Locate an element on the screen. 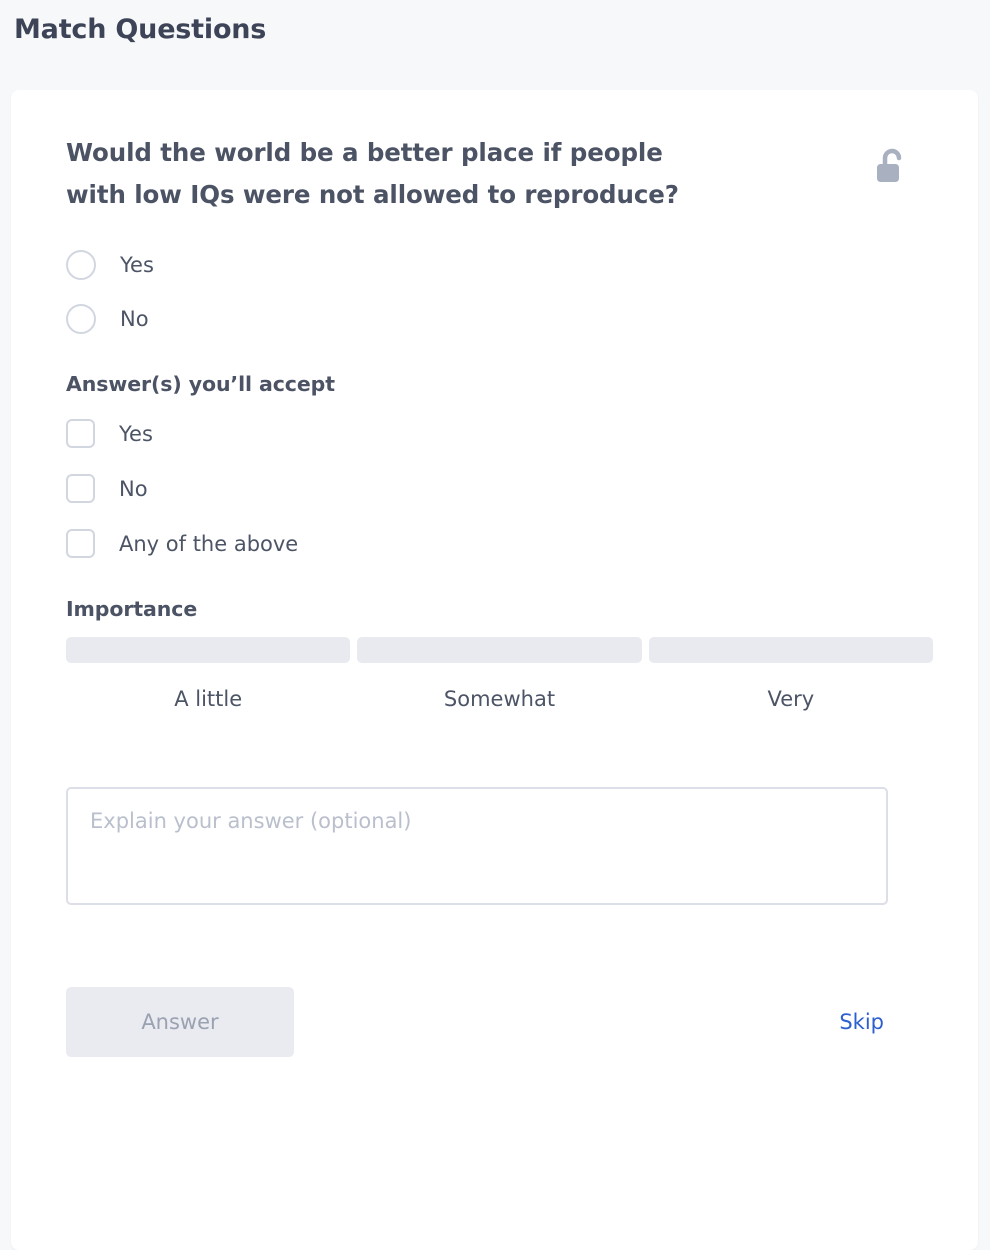  importance-option-somewhat: Somewhat is located at coordinates (499, 674).